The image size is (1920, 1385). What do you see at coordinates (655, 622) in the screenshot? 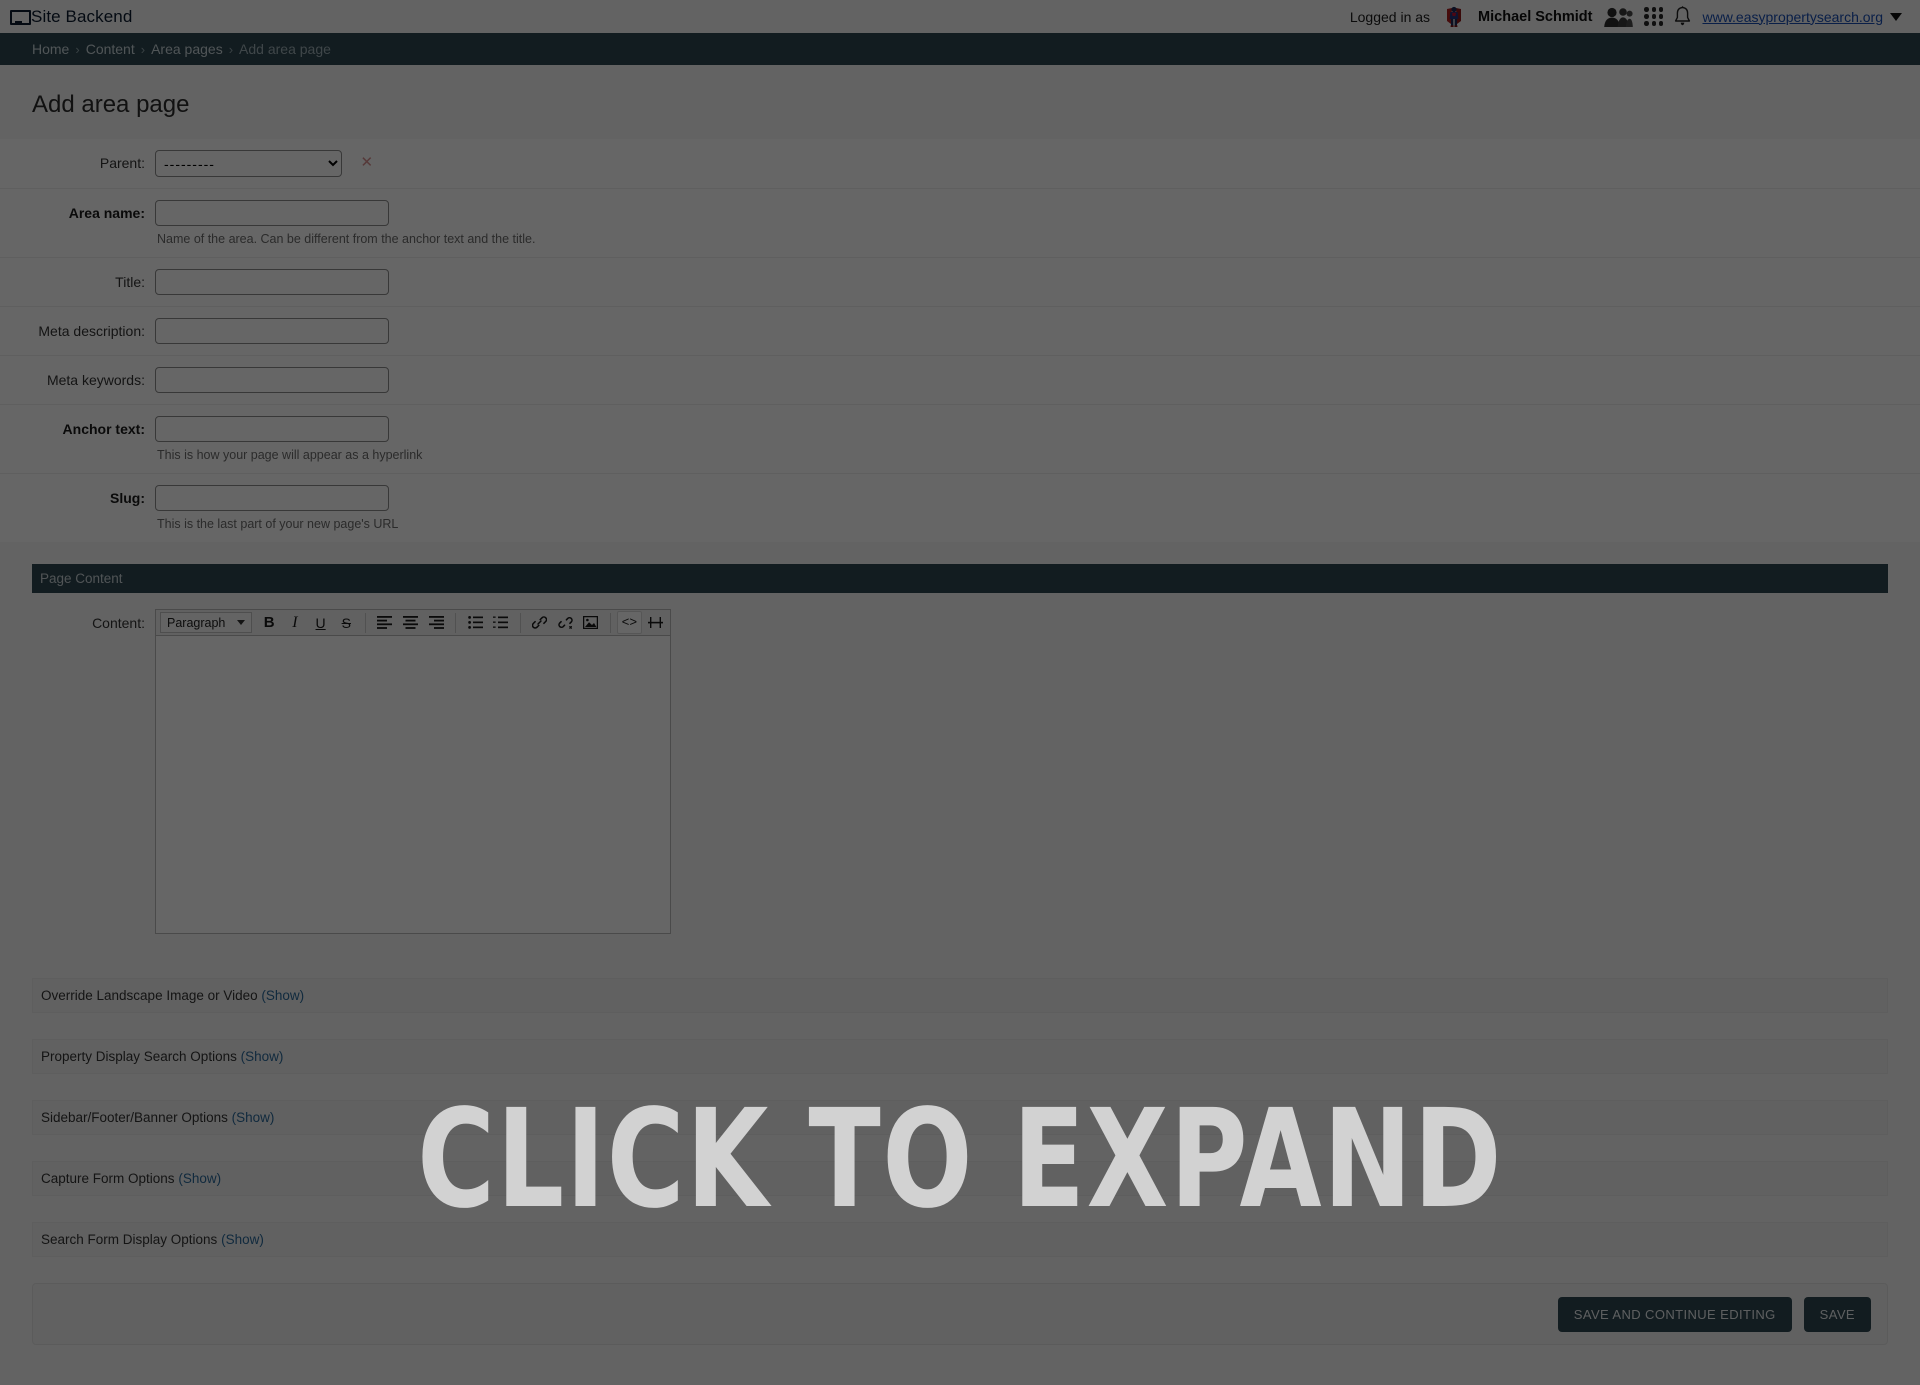
I see `horizontal-rule-icon` at bounding box center [655, 622].